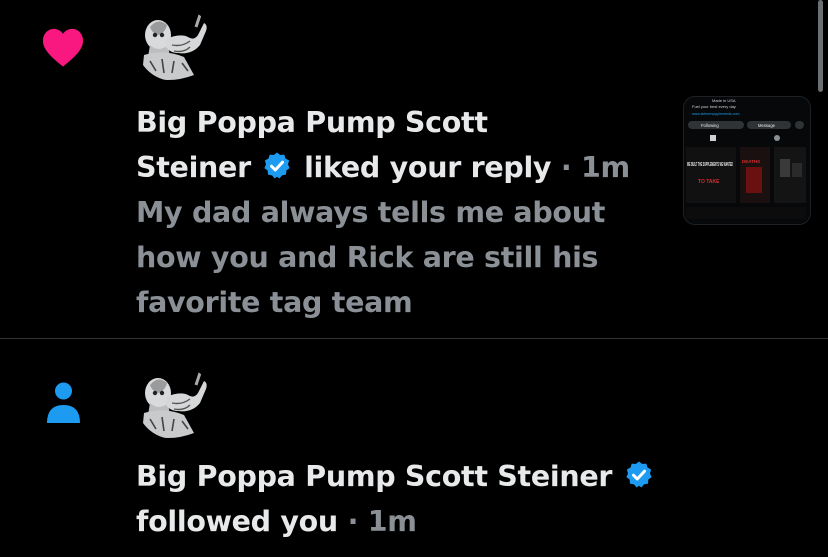 The image size is (828, 557). What do you see at coordinates (63, 47) in the screenshot?
I see `heart-icon` at bounding box center [63, 47].